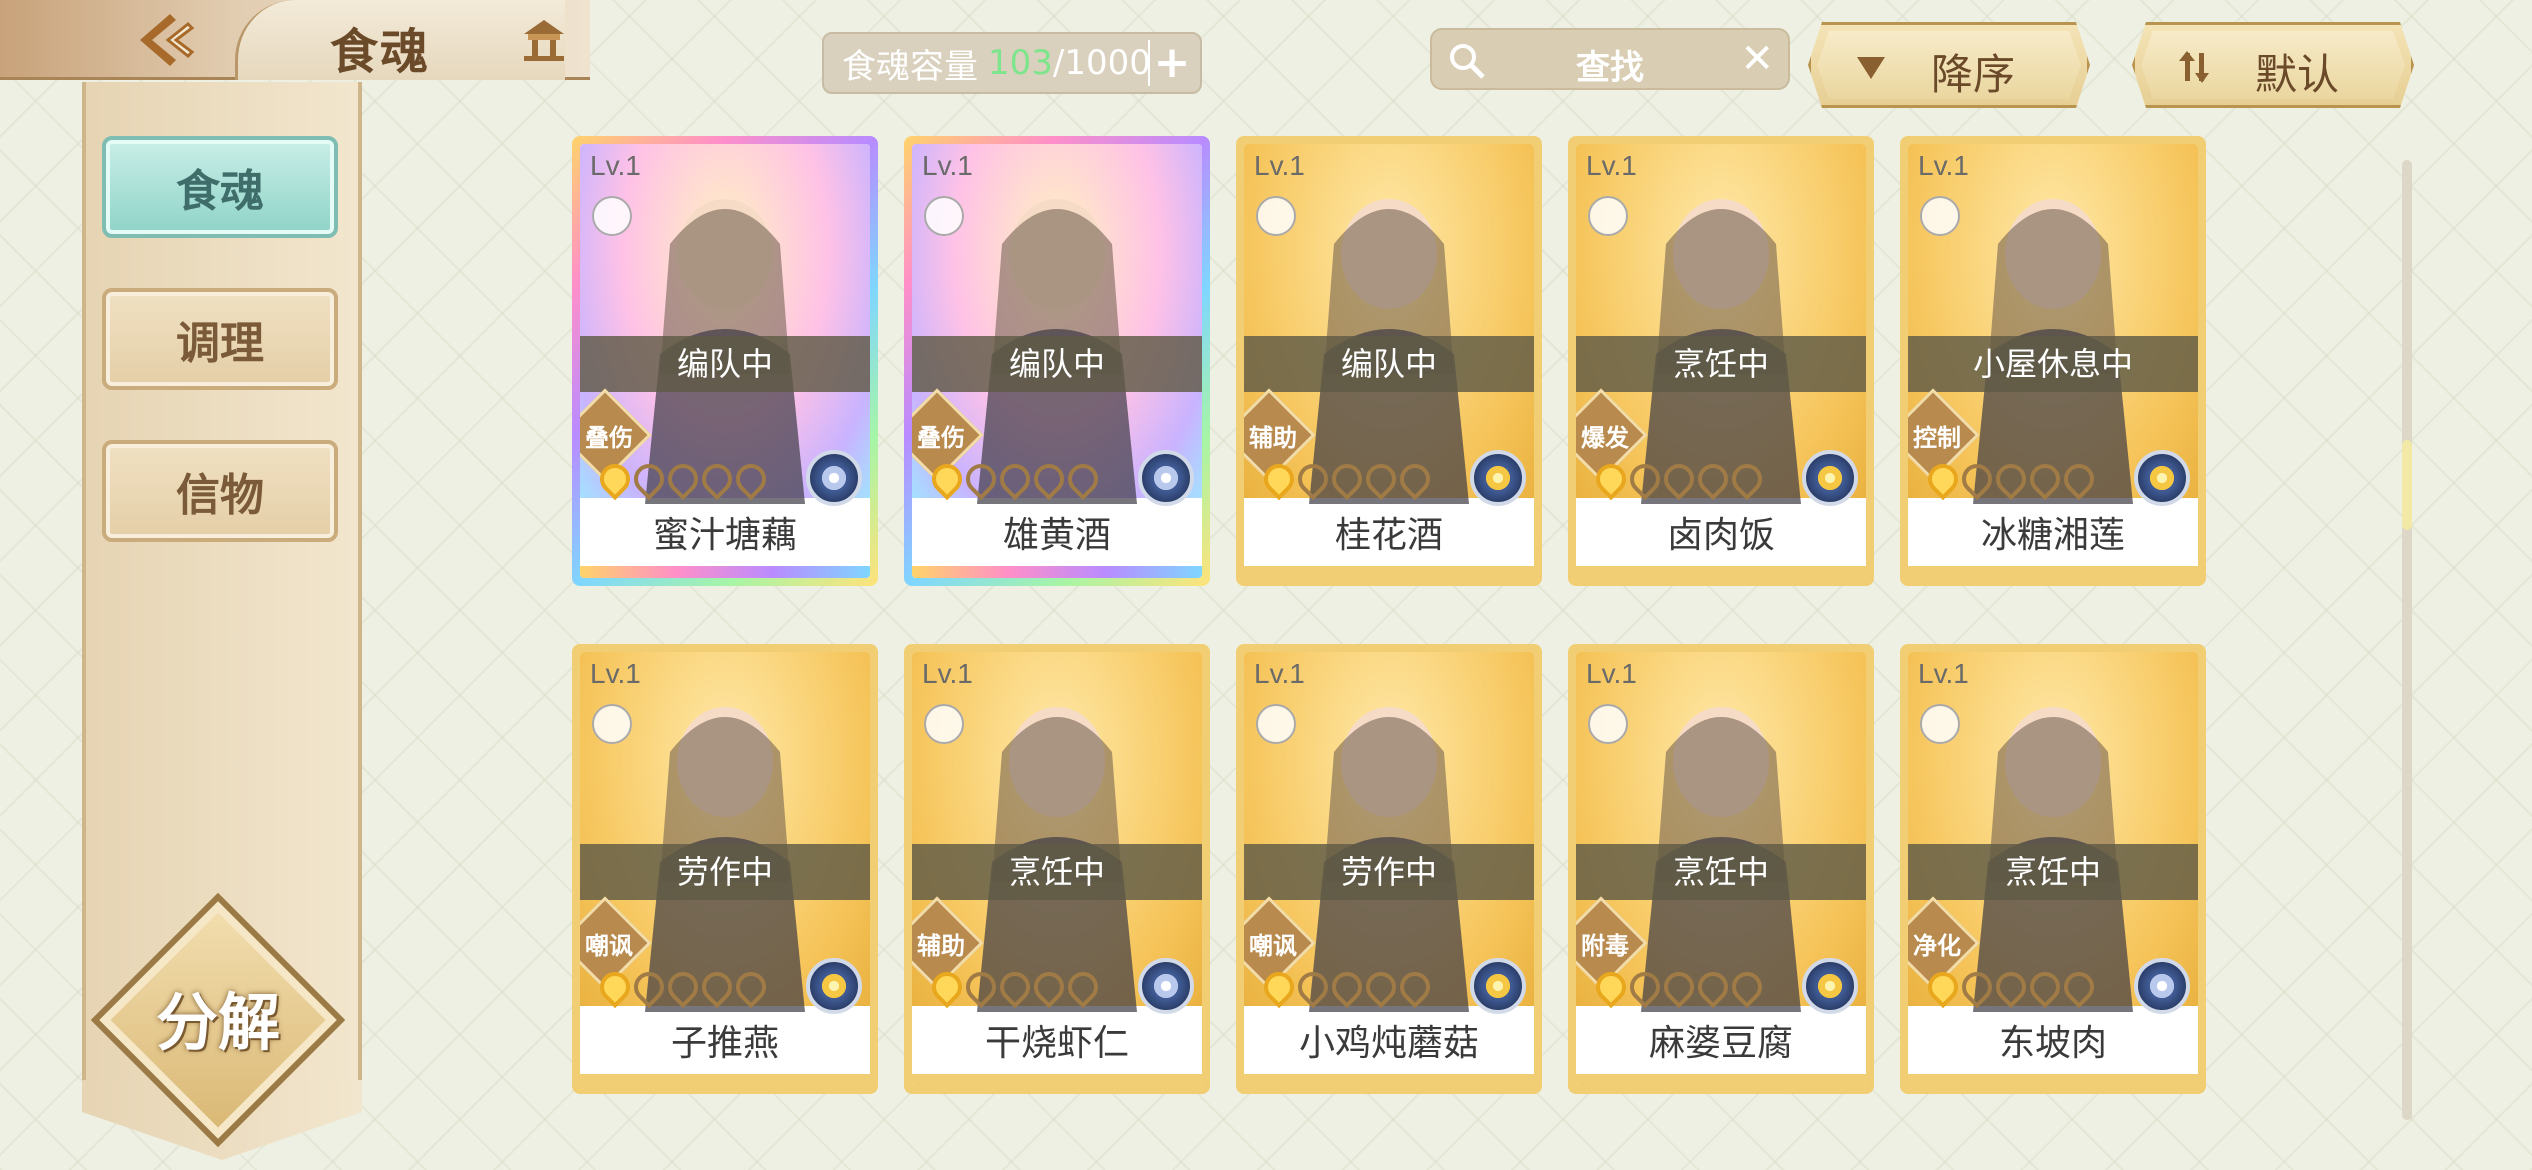  I want to click on sidebar-item-tiaoli: 调理, so click(220, 339).